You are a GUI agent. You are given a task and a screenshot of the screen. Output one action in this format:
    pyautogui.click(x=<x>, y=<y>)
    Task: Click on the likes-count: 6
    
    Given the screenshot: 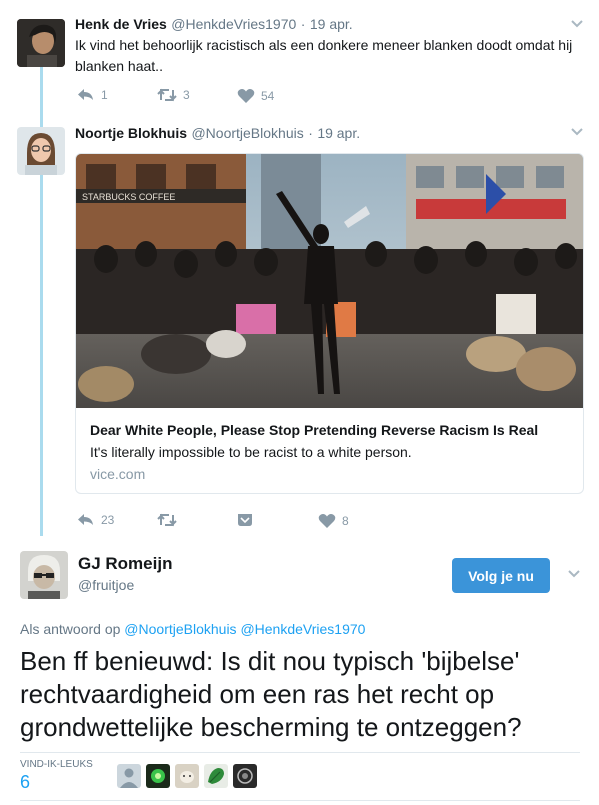 What is the action you would take?
    pyautogui.click(x=25, y=782)
    